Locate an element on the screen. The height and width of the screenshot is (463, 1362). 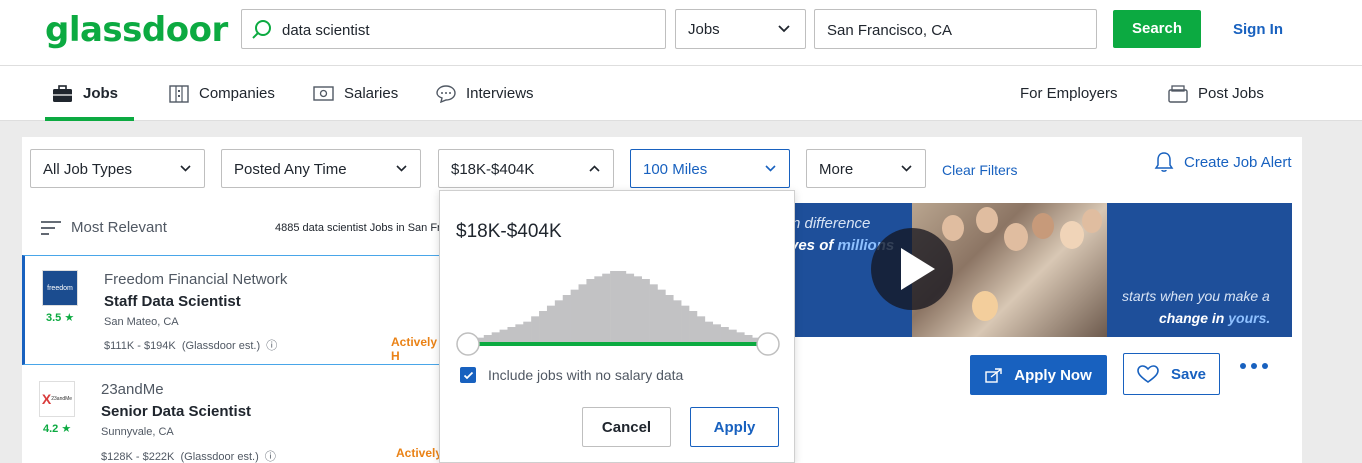
company-name: 23andMe is located at coordinates (132, 389).